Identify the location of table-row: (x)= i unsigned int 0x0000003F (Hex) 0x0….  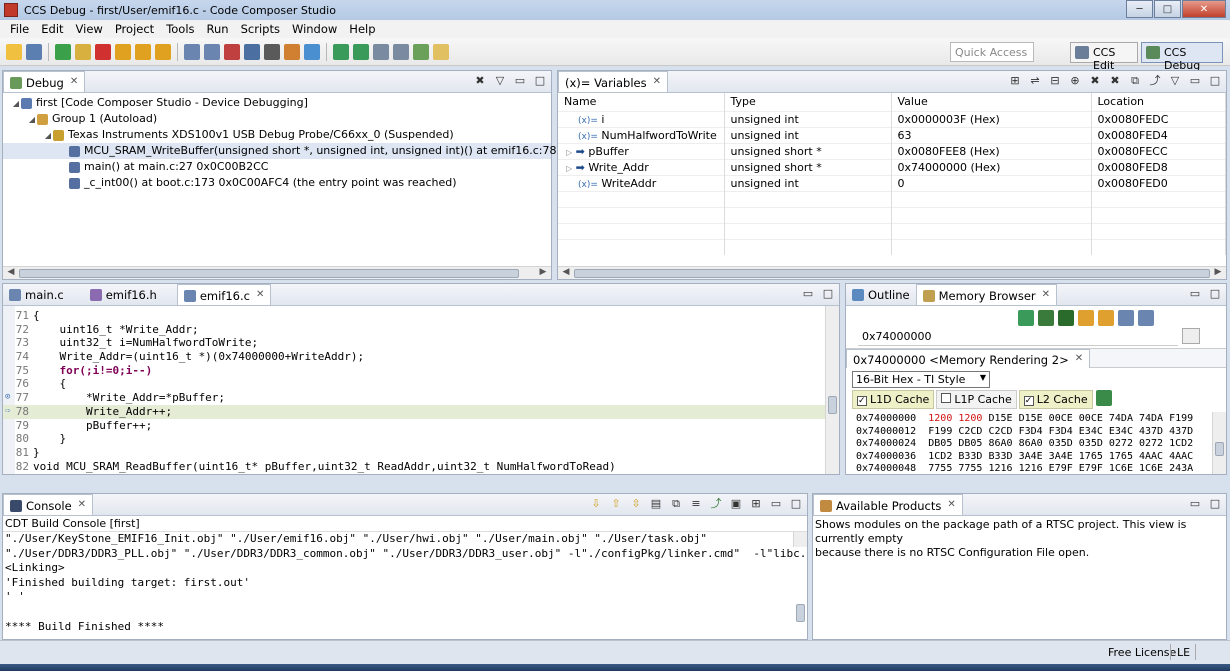
(892, 118).